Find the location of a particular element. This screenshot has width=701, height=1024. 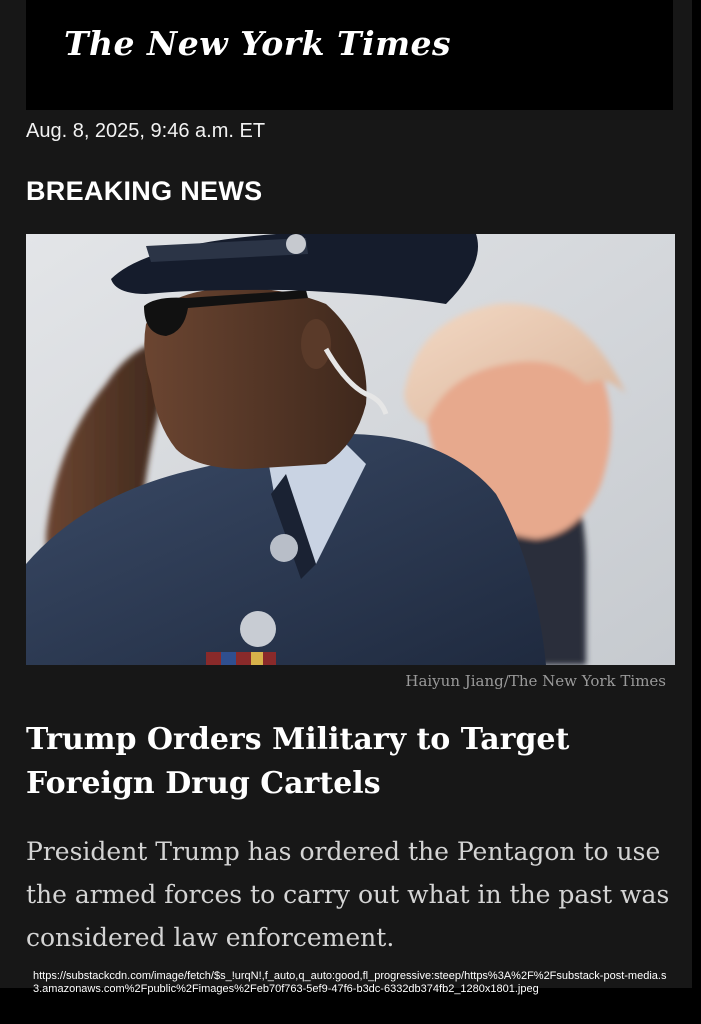

masthead: The New York Times is located at coordinates (349, 55).